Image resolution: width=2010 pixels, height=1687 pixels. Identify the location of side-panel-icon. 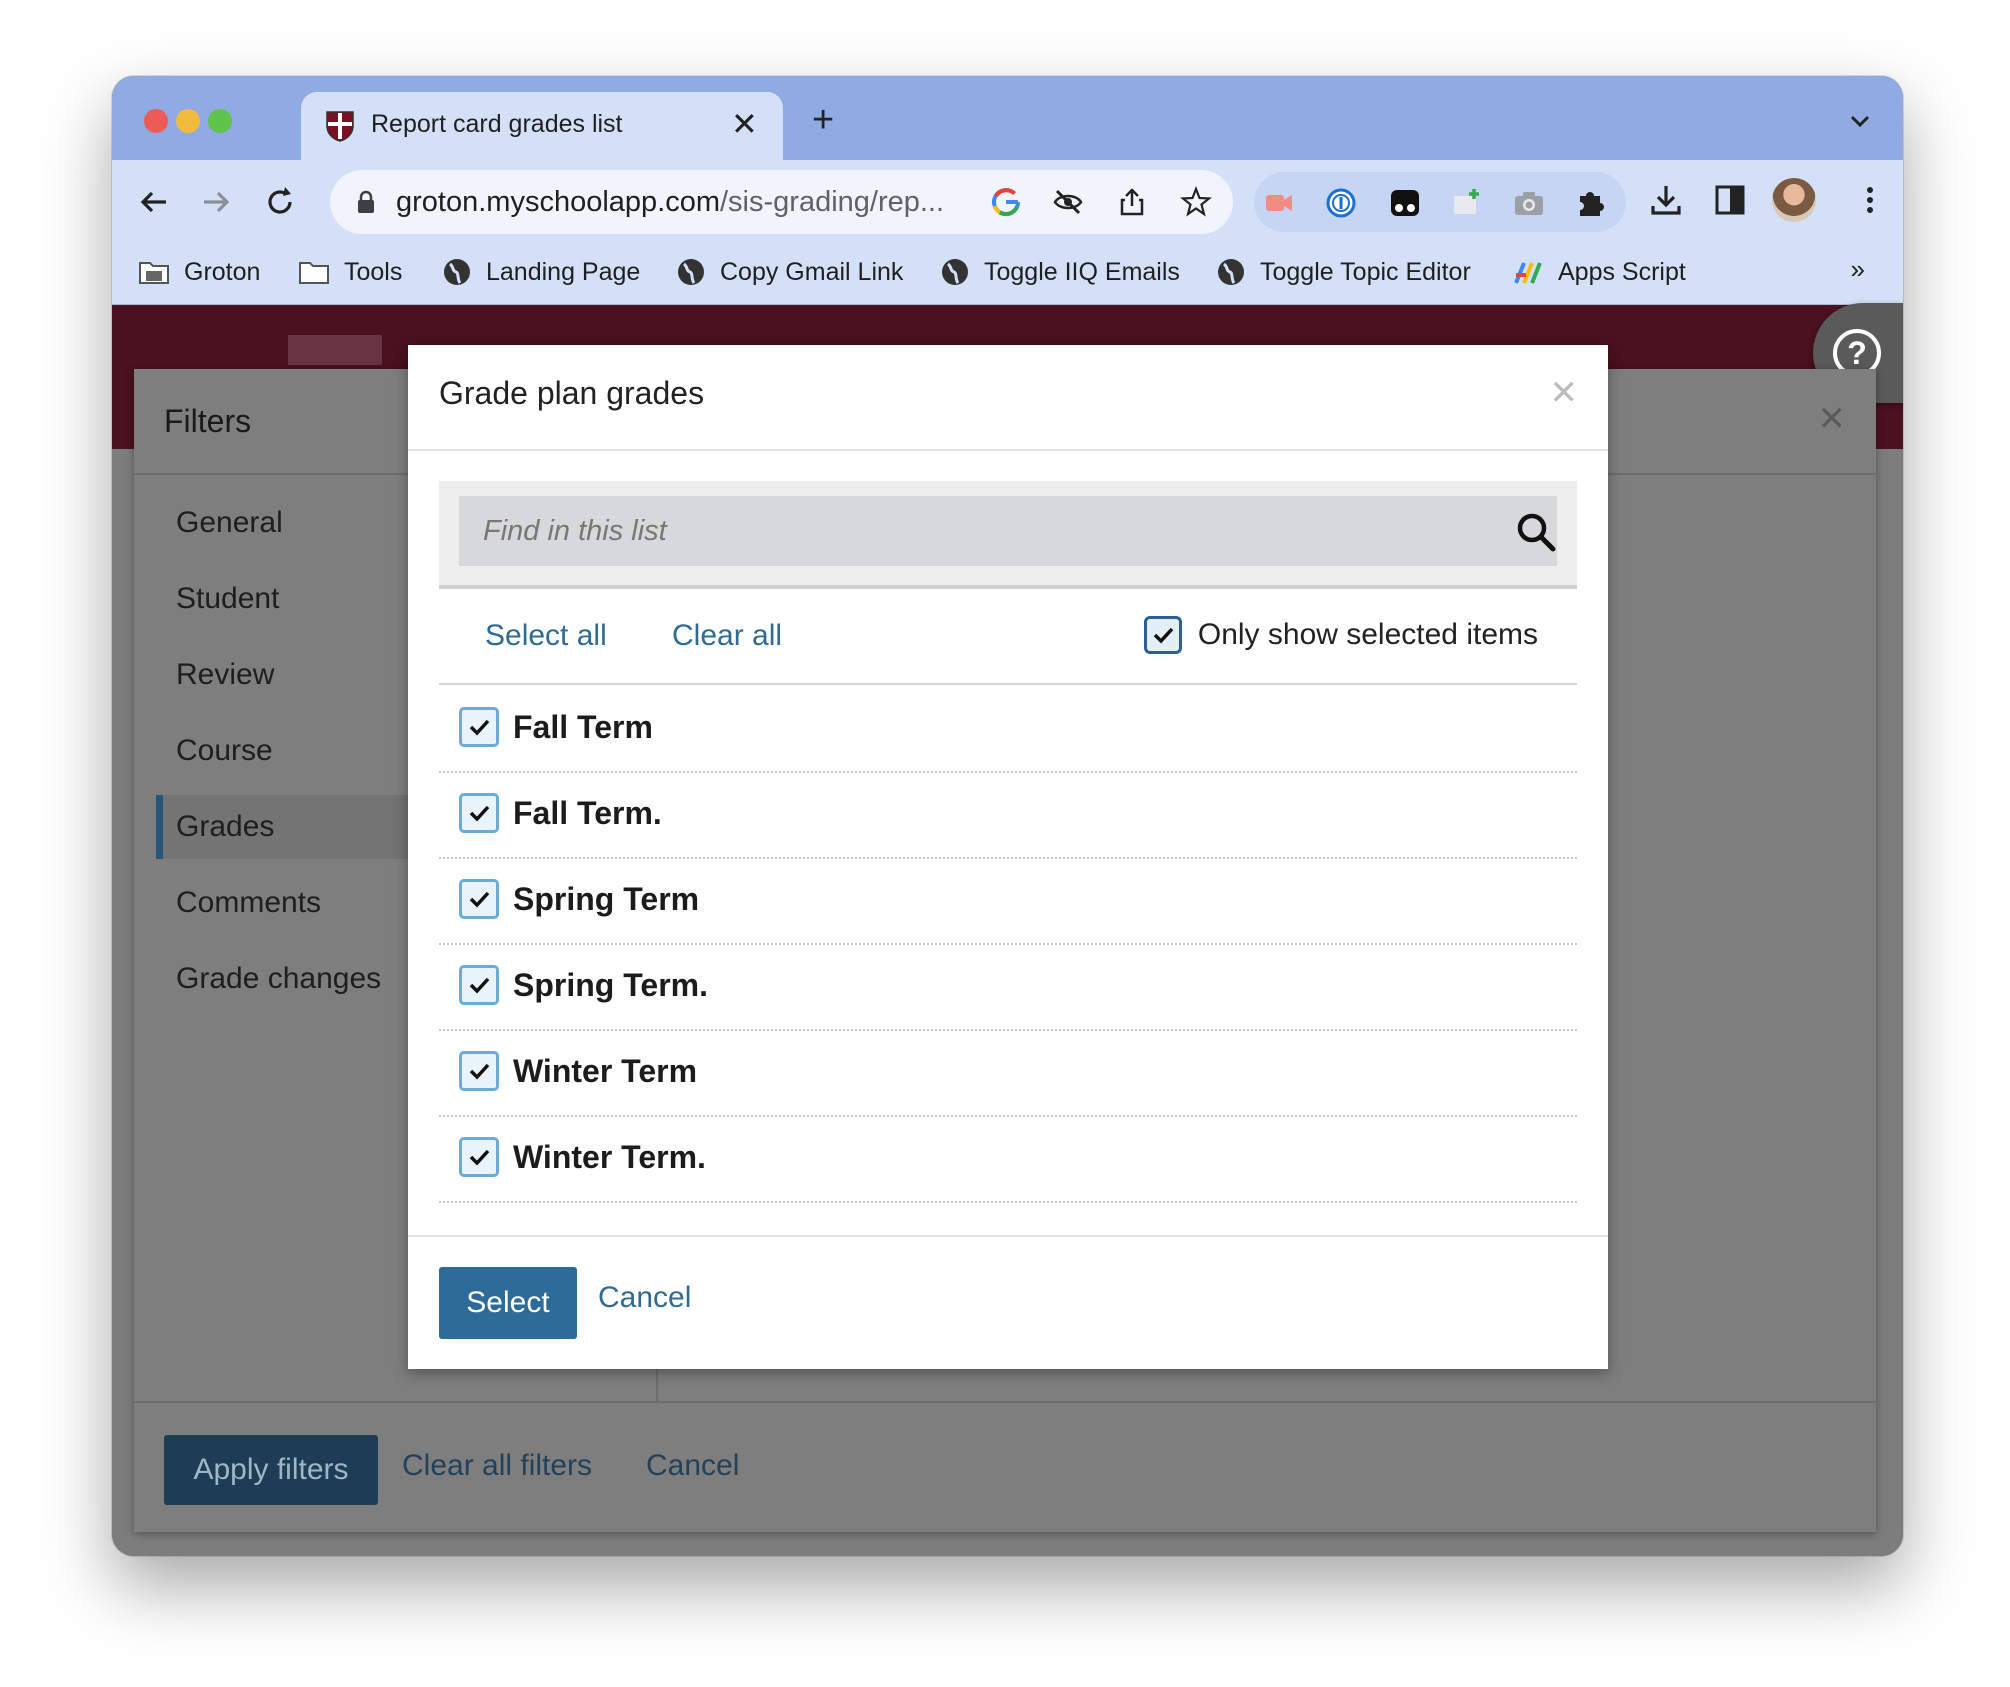
(1730, 200).